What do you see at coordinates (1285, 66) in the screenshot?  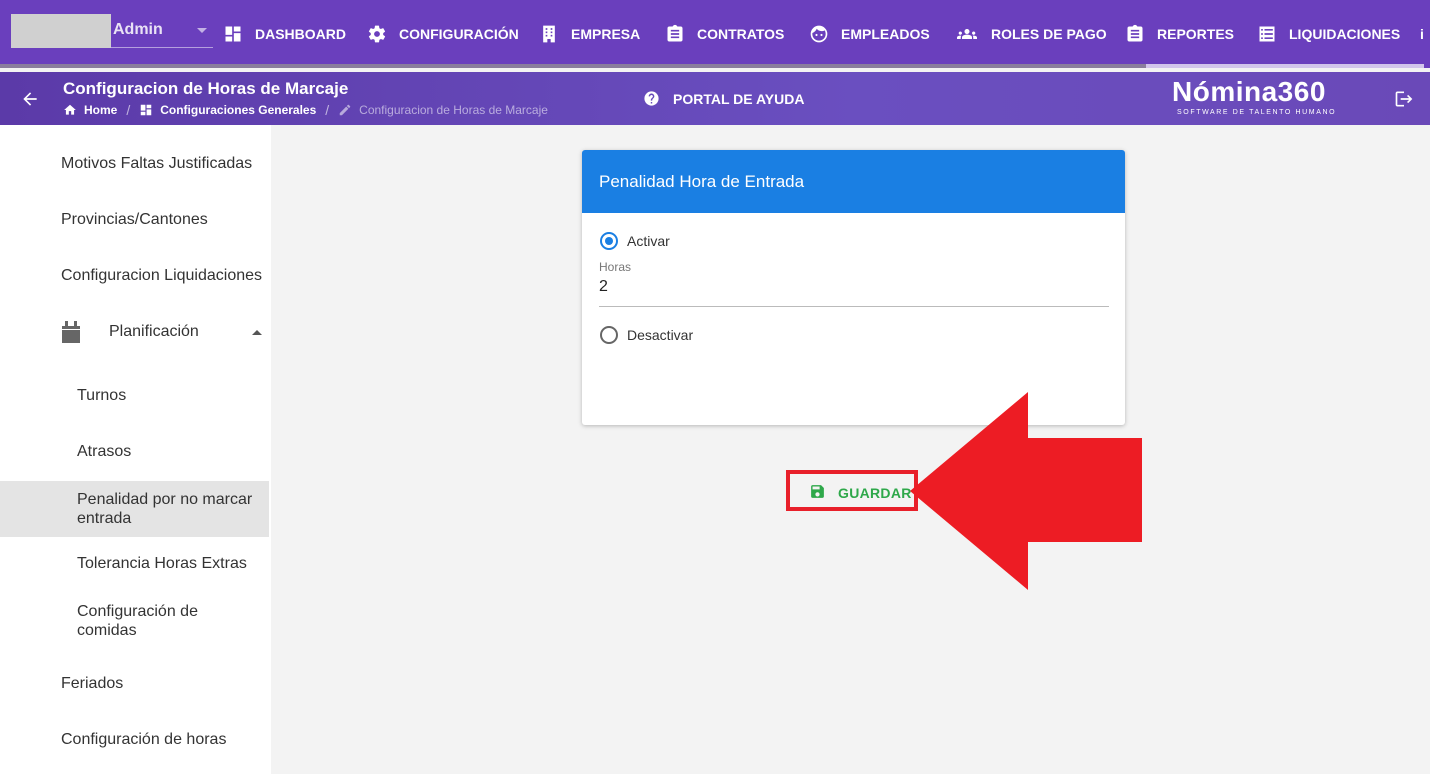 I see `nav-scroll-thumb` at bounding box center [1285, 66].